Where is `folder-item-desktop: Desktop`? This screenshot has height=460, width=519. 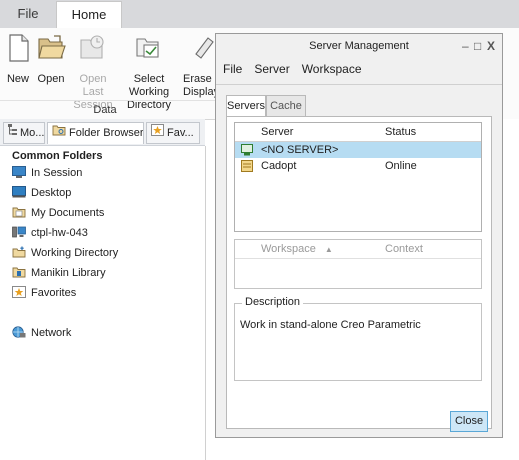 folder-item-desktop: Desktop is located at coordinates (41, 193).